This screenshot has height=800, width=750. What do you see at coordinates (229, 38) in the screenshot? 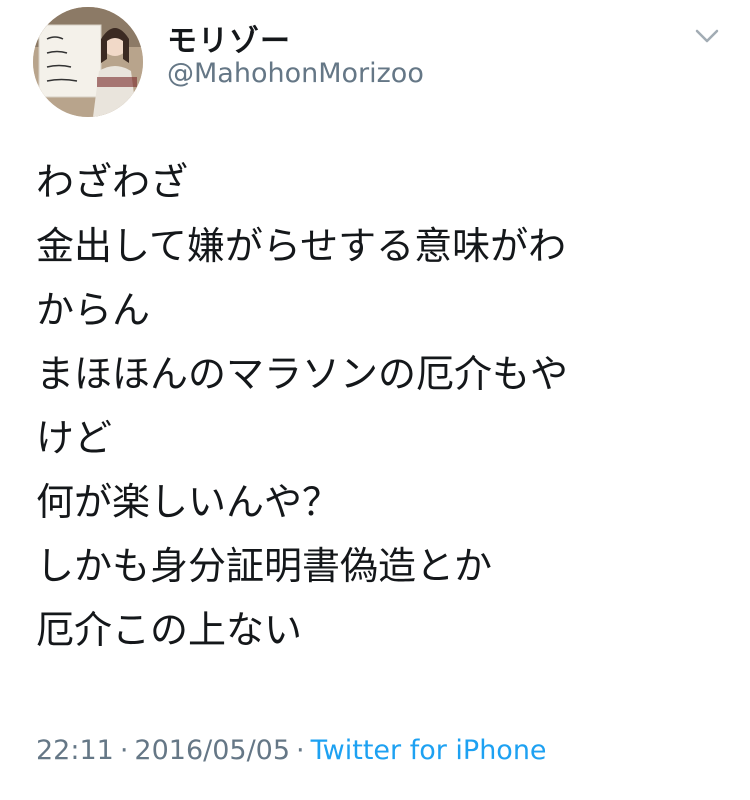
I see `display-name: モリゾー` at bounding box center [229, 38].